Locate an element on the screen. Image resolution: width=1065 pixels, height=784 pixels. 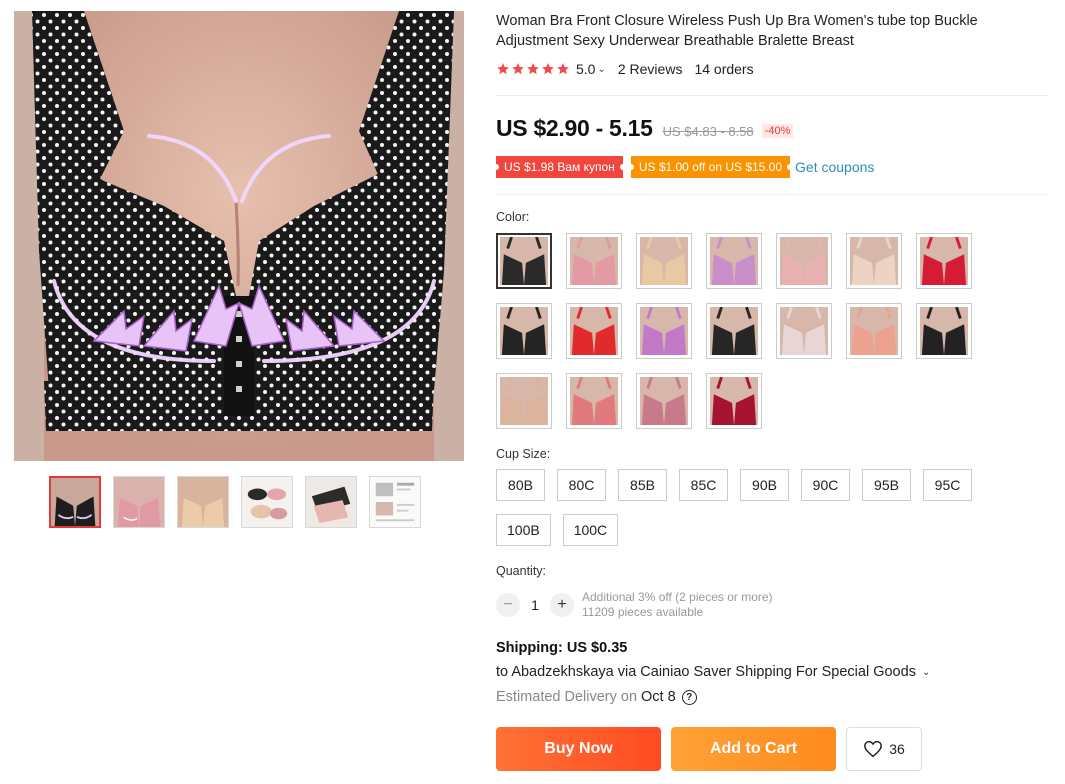
estimated-delivery: Estimated Delivery on Oct 8 ? is located at coordinates (596, 697).